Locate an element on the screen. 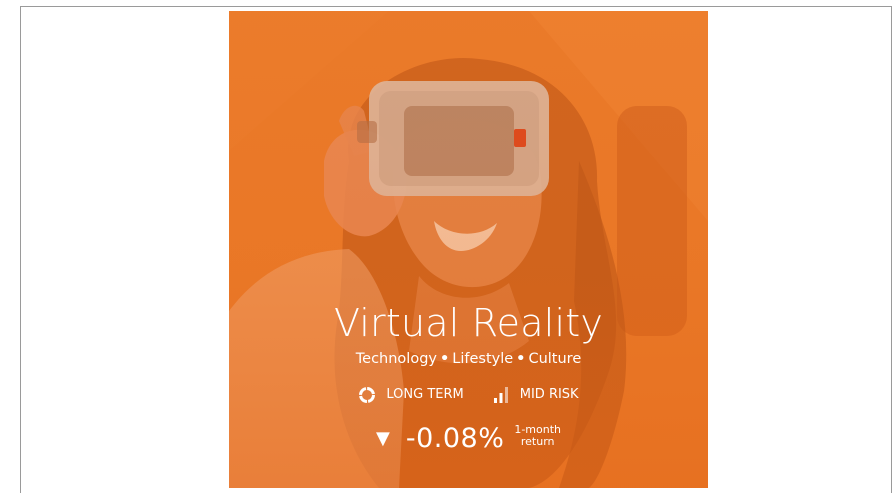 This screenshot has height=493, width=894. horizon-indicator: LONG TERM is located at coordinates (411, 395).